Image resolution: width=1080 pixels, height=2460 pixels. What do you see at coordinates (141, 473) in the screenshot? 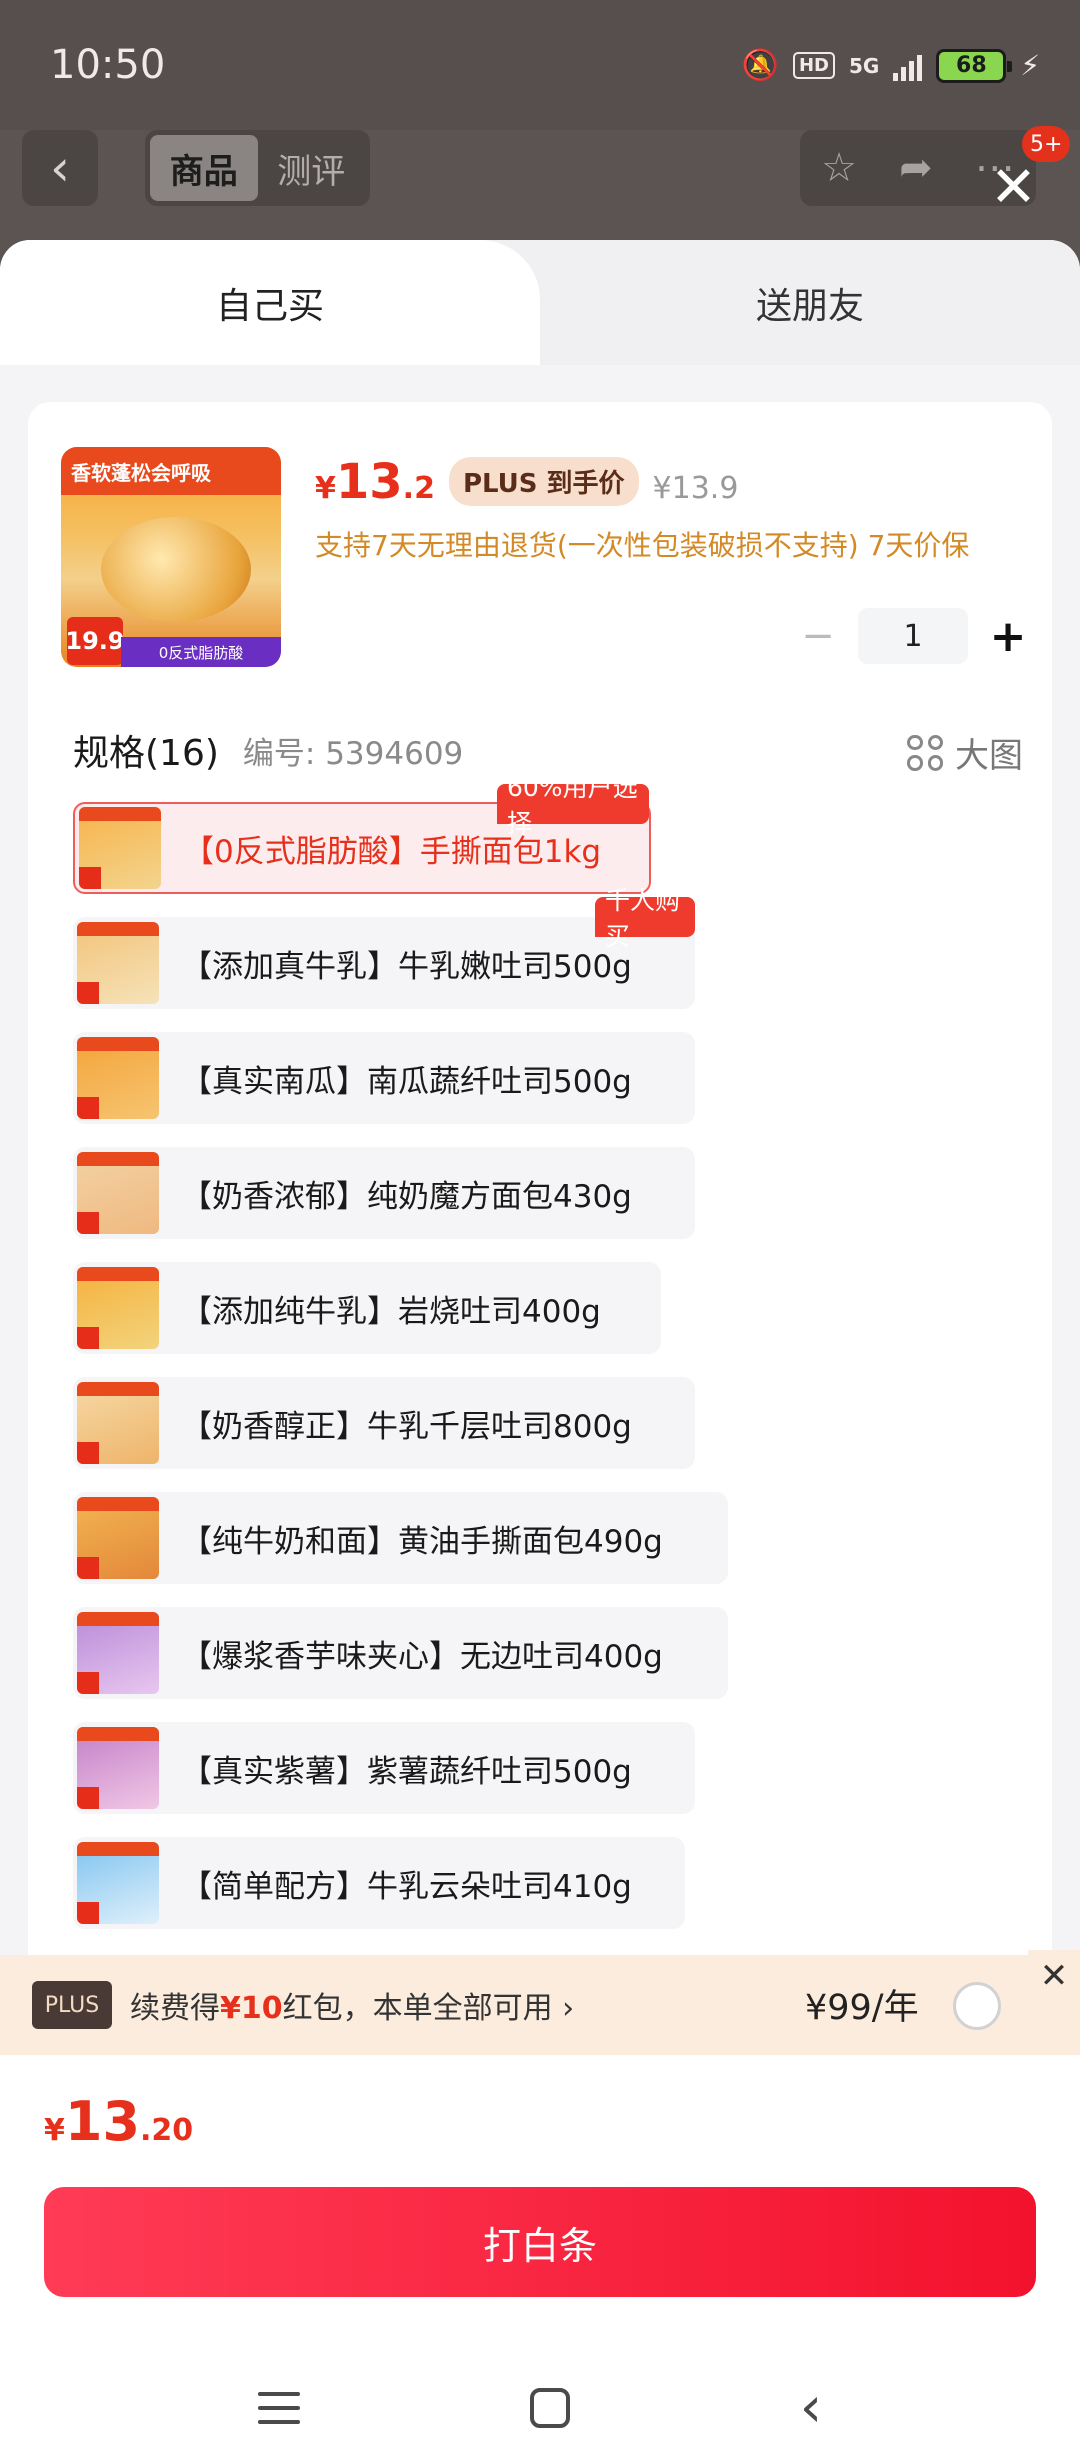
I see `product-image-title: 香软蓬松会呼吸` at bounding box center [141, 473].